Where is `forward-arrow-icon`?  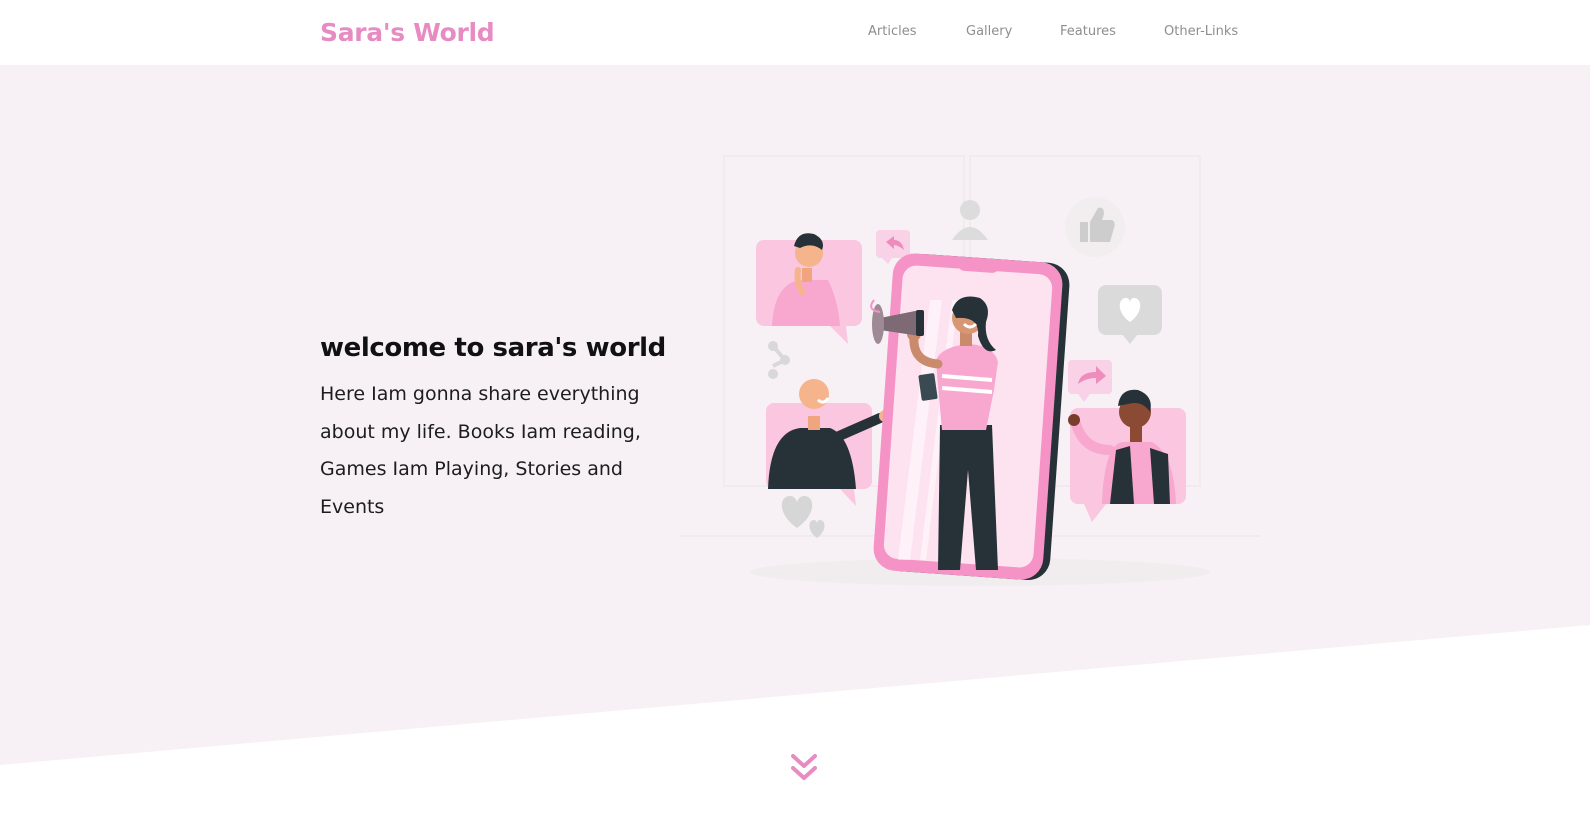
forward-arrow-icon is located at coordinates (1090, 381).